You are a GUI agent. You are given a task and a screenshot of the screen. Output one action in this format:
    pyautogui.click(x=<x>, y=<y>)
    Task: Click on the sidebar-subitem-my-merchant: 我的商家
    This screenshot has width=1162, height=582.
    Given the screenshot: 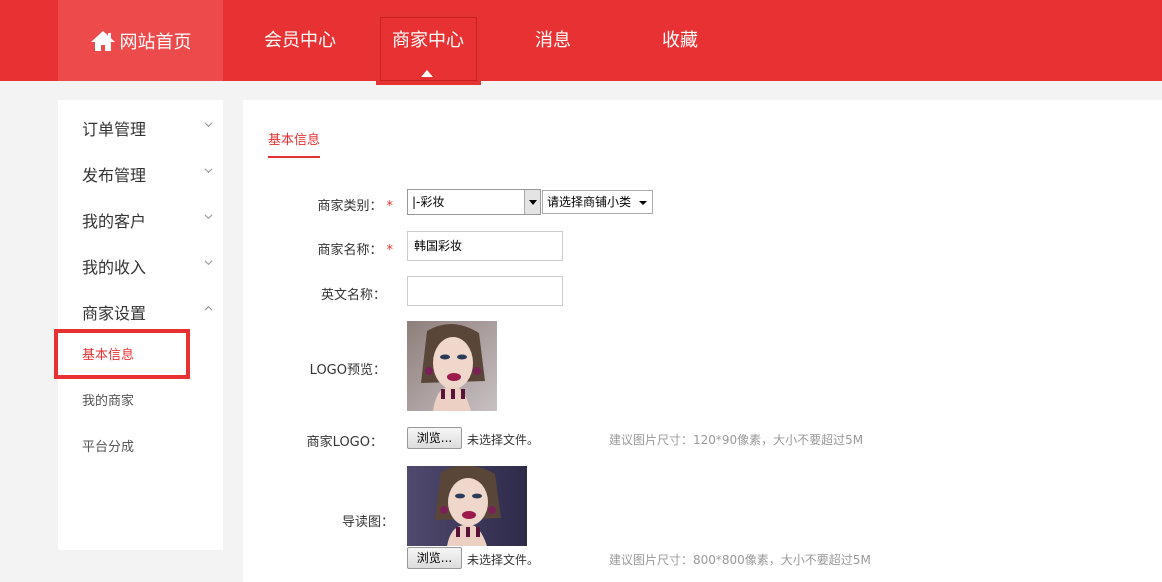 What is the action you would take?
    pyautogui.click(x=108, y=399)
    